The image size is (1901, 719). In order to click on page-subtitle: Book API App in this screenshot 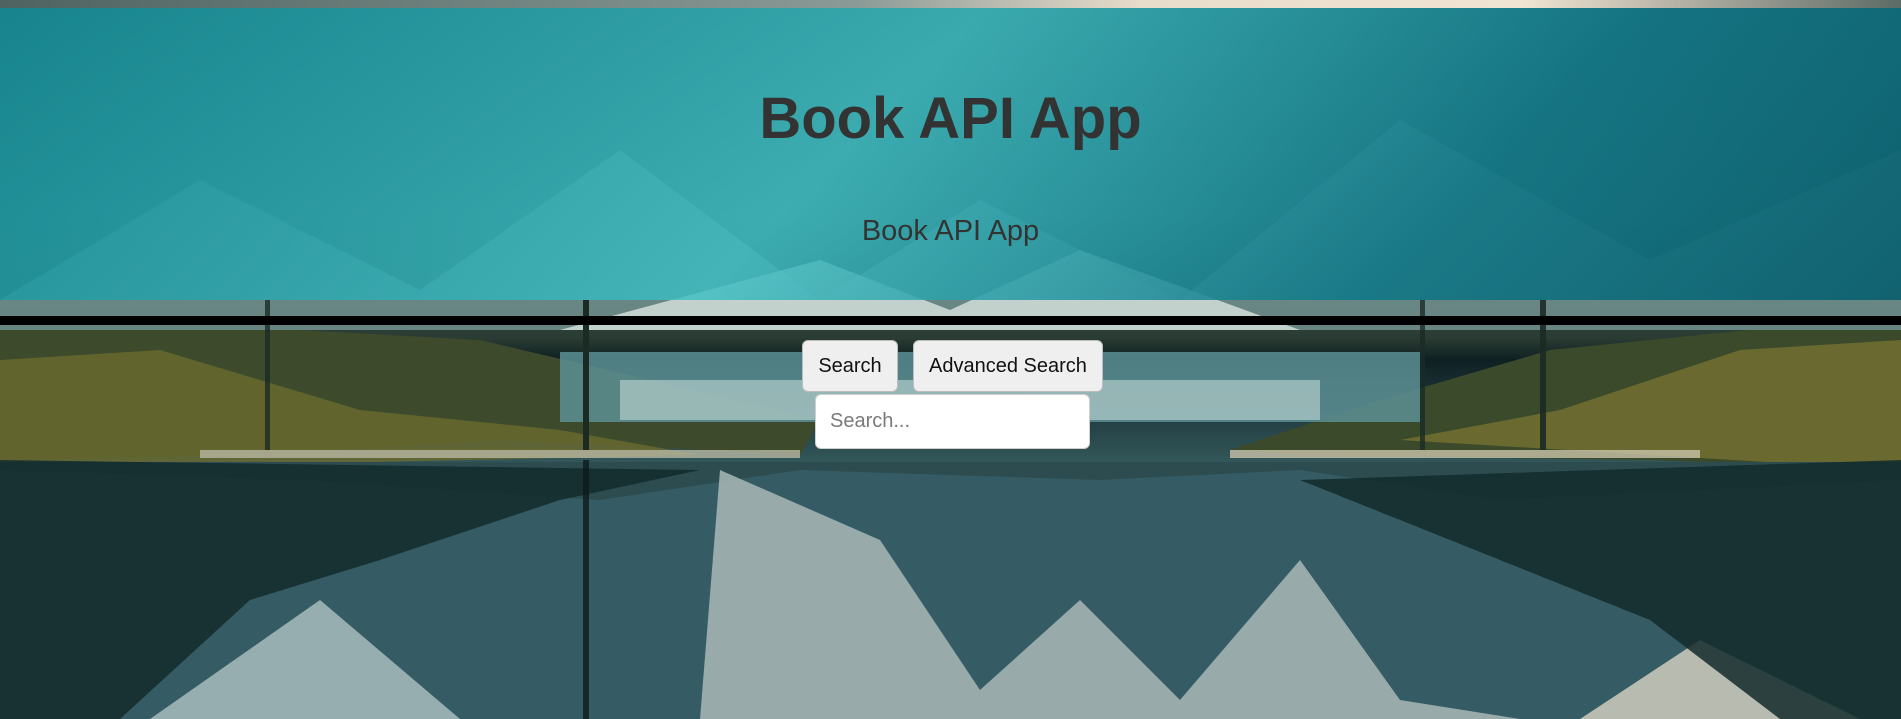, I will do `click(950, 231)`.